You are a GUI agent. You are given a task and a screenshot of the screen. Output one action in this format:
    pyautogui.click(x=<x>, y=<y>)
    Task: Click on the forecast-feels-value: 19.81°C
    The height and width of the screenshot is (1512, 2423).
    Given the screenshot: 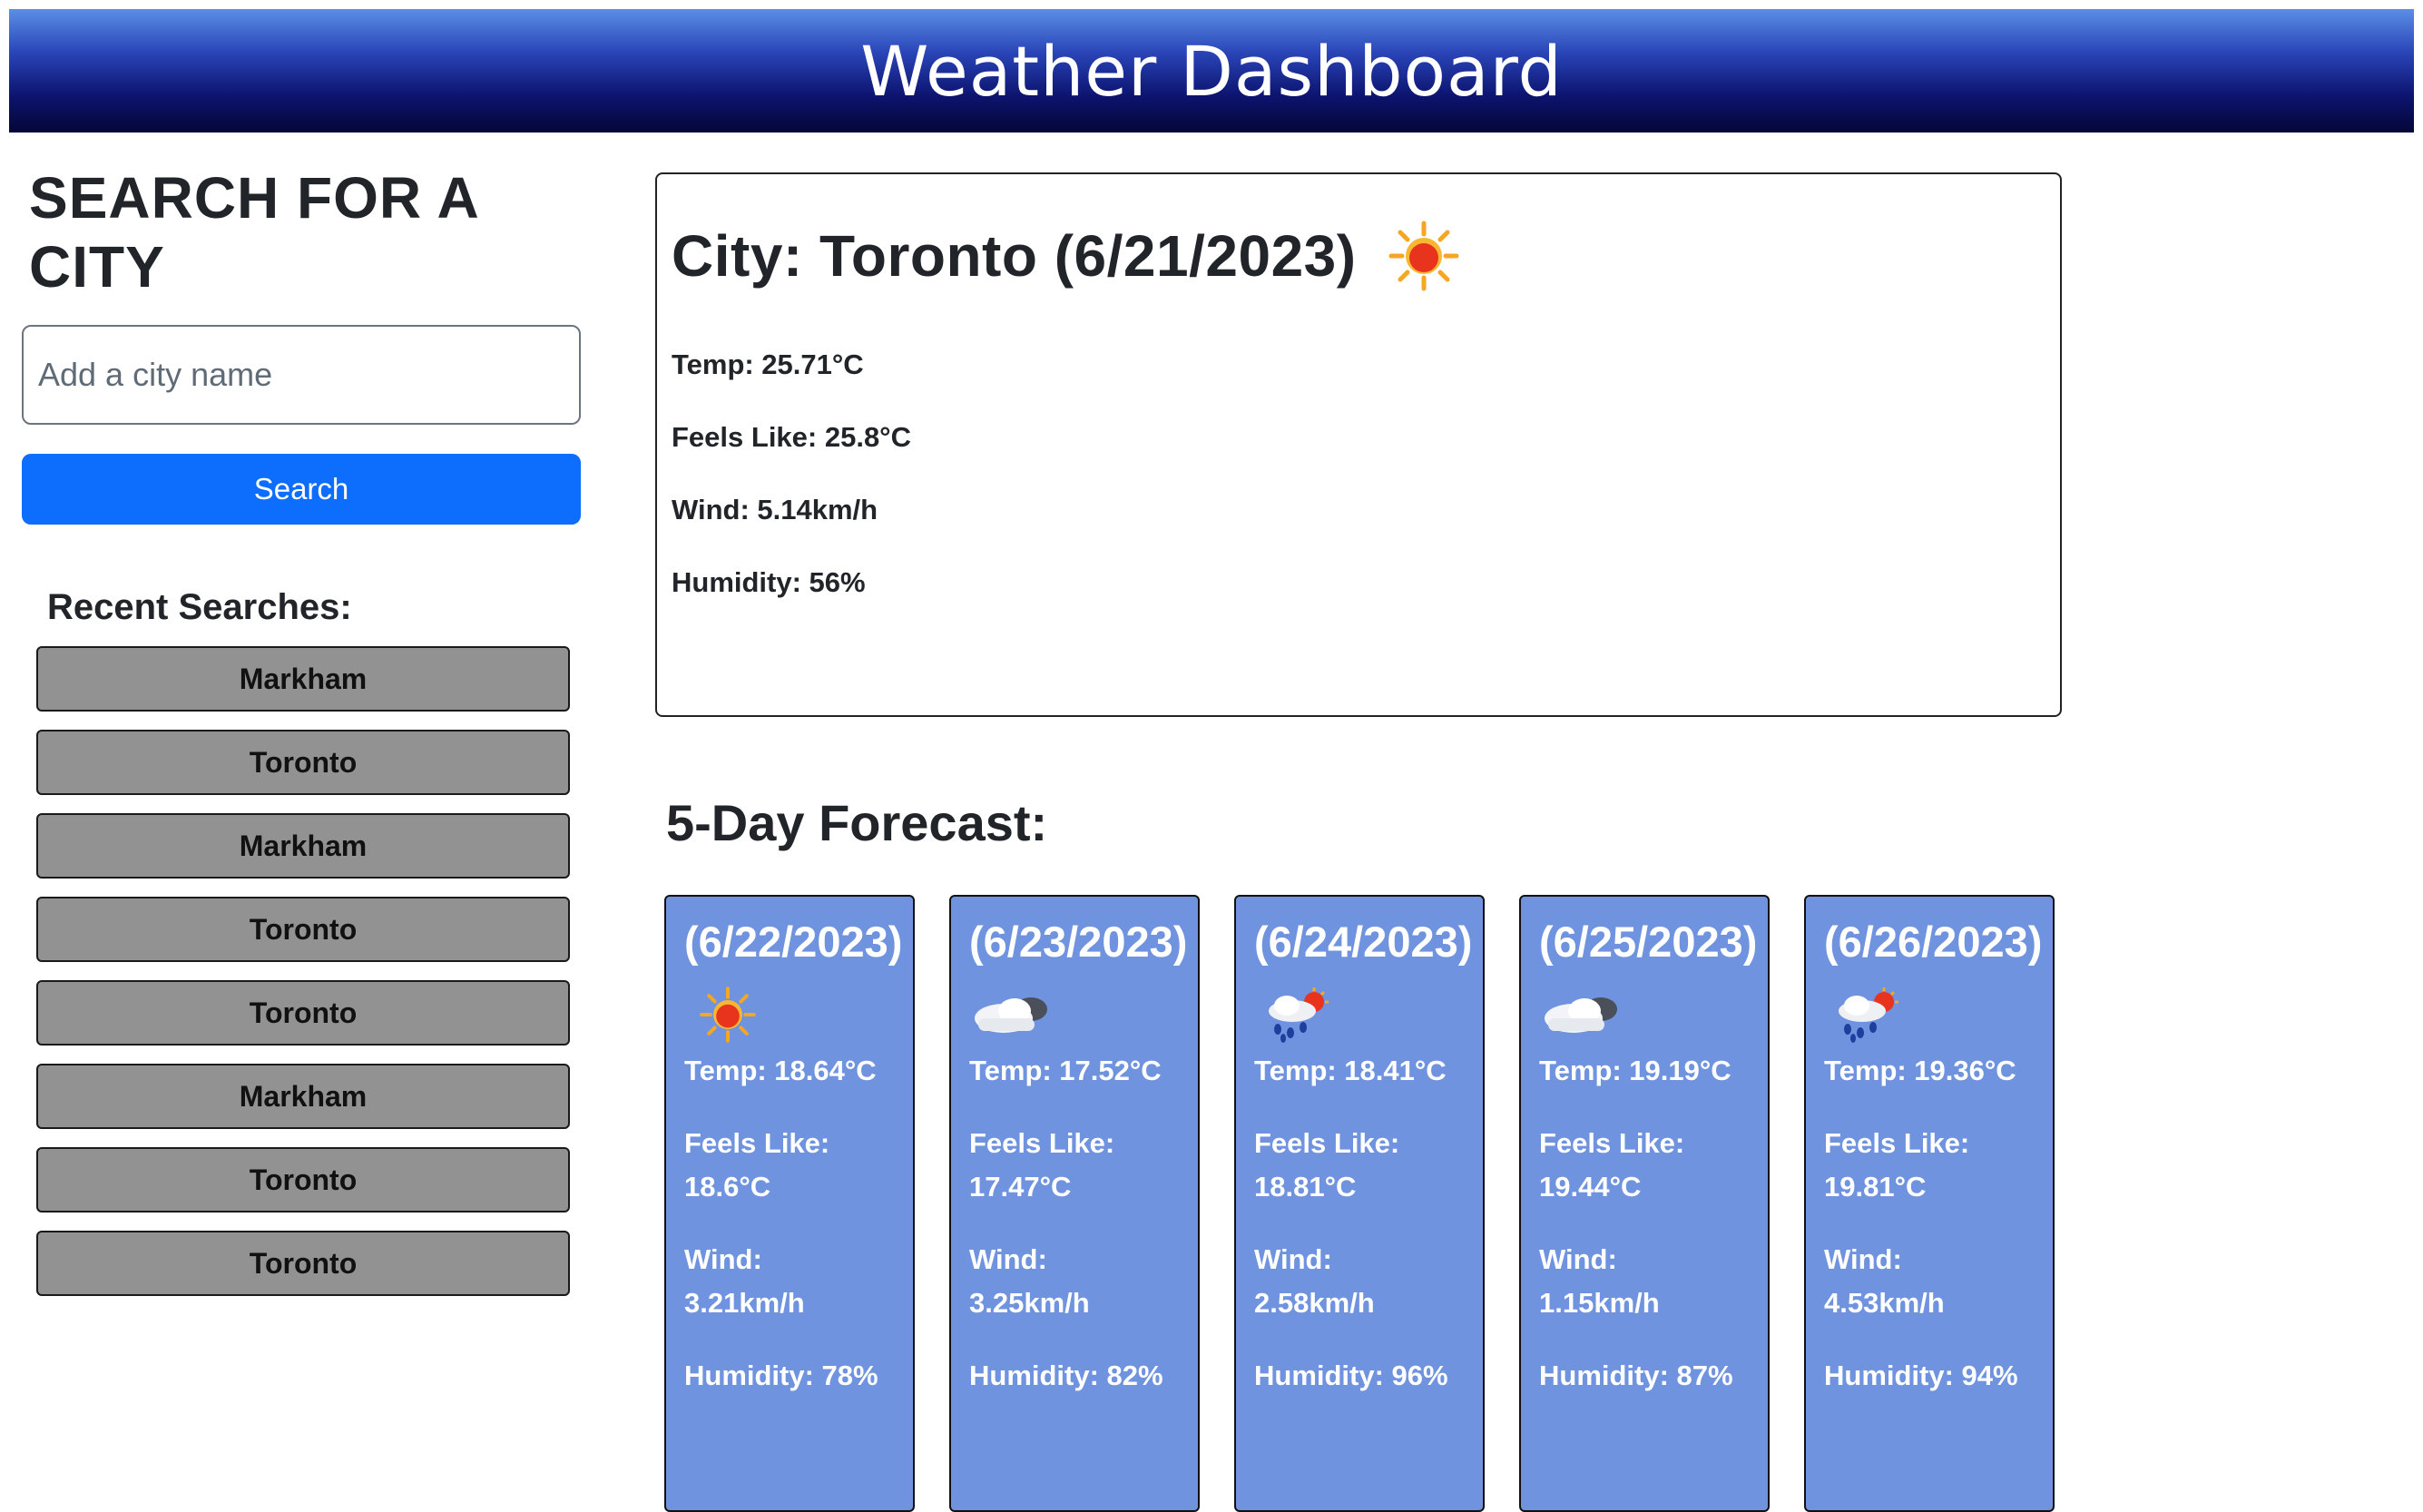 What is the action you would take?
    pyautogui.click(x=1876, y=1187)
    